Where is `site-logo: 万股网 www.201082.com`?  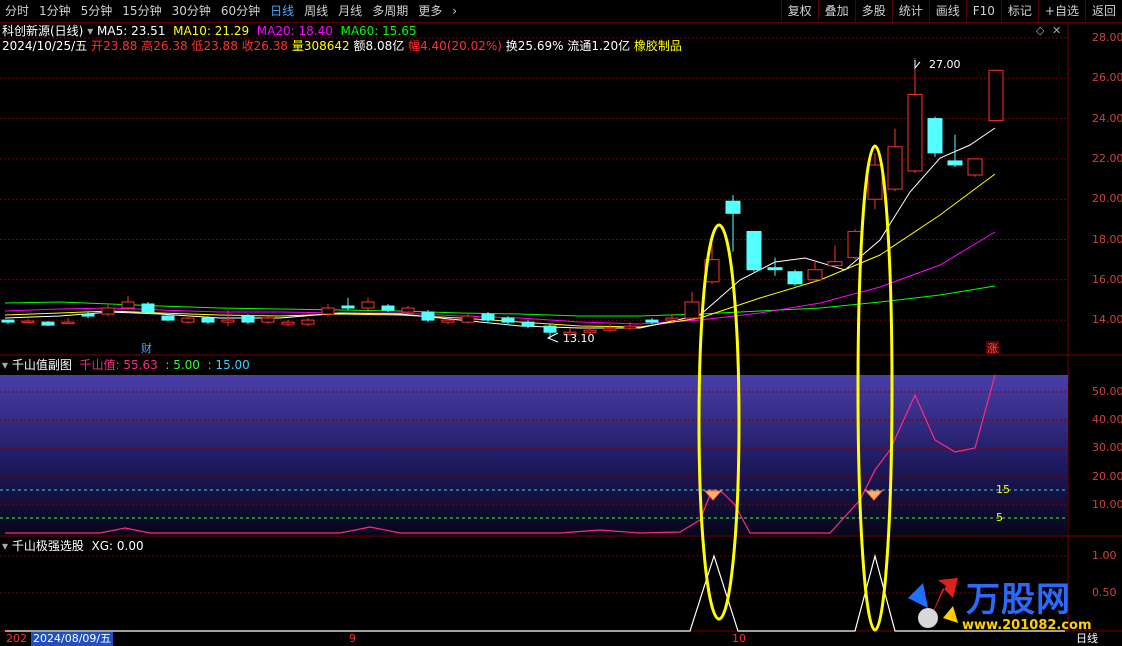 site-logo: 万股网 www.201082.com is located at coordinates (1000, 603).